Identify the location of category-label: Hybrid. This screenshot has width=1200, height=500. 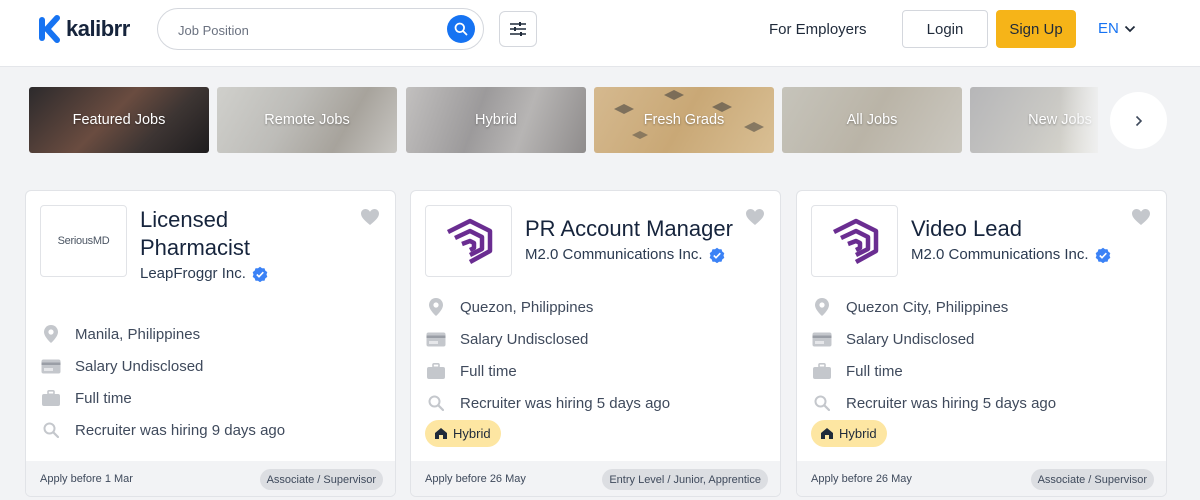
(496, 120).